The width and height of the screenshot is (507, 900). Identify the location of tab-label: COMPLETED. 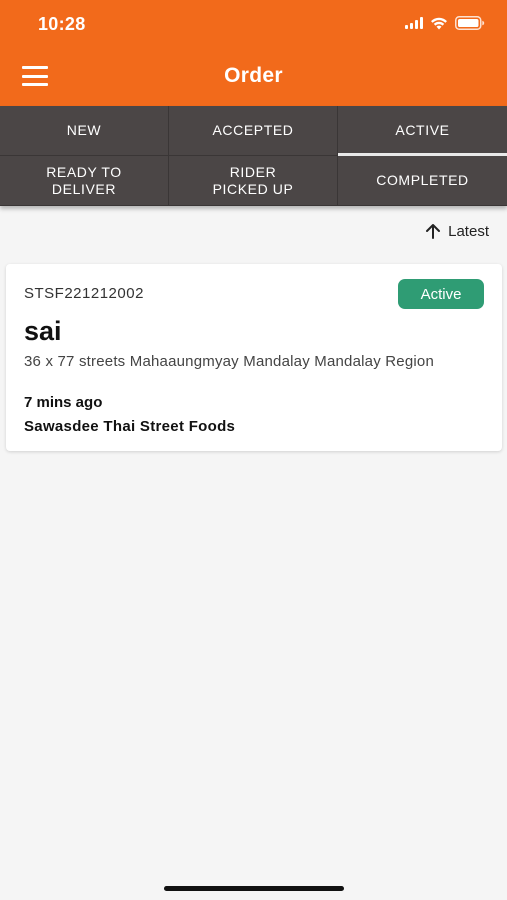
(422, 180).